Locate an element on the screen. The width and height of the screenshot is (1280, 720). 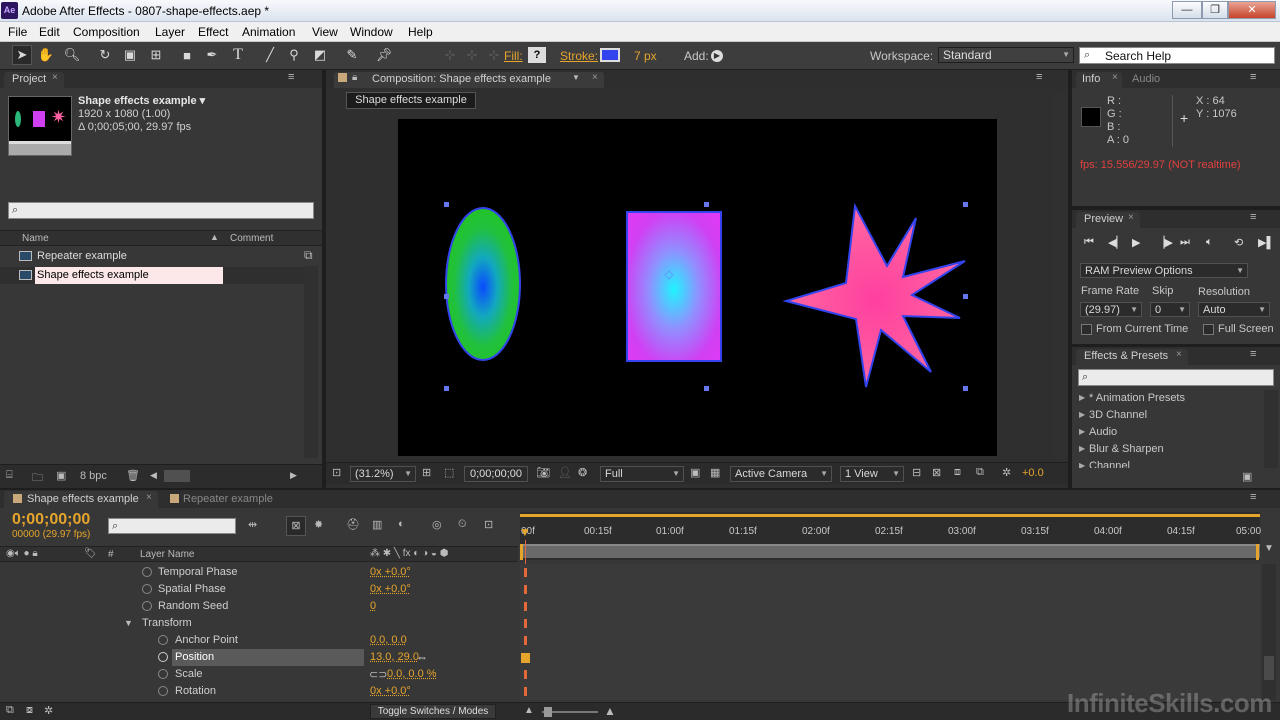
property-value: 13.0, 29.0 is located at coordinates (394, 657).